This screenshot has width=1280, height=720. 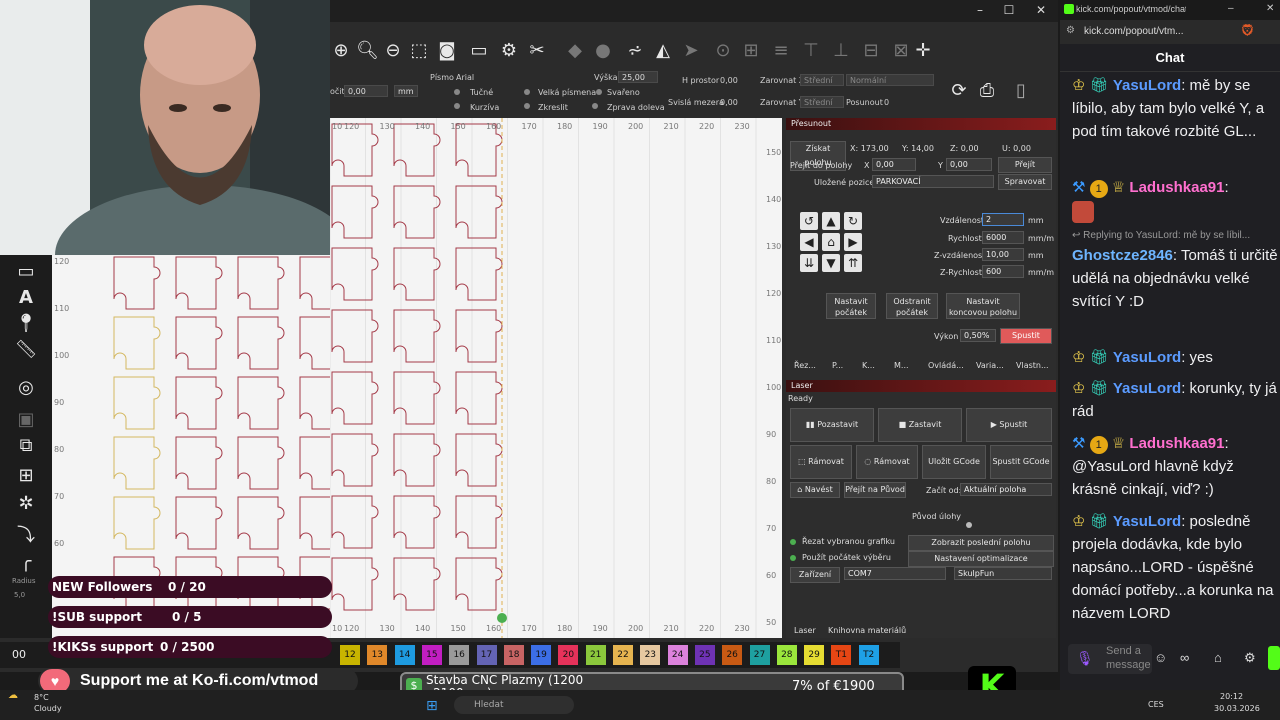 What do you see at coordinates (509, 51) in the screenshot?
I see `settings-icon: ⚙` at bounding box center [509, 51].